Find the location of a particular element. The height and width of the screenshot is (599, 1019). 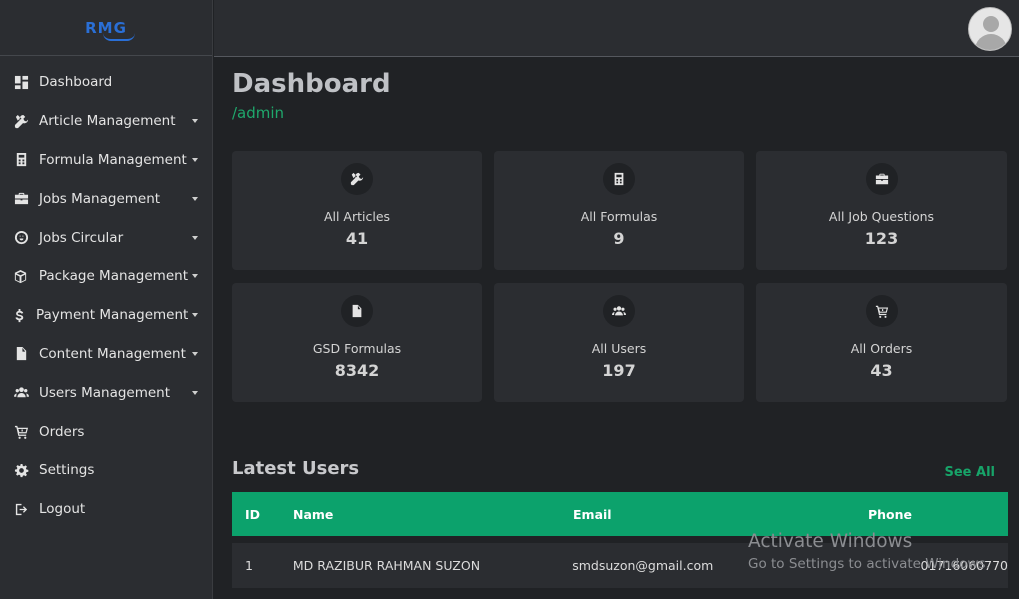

stat-card-value: 9 is located at coordinates (619, 238).